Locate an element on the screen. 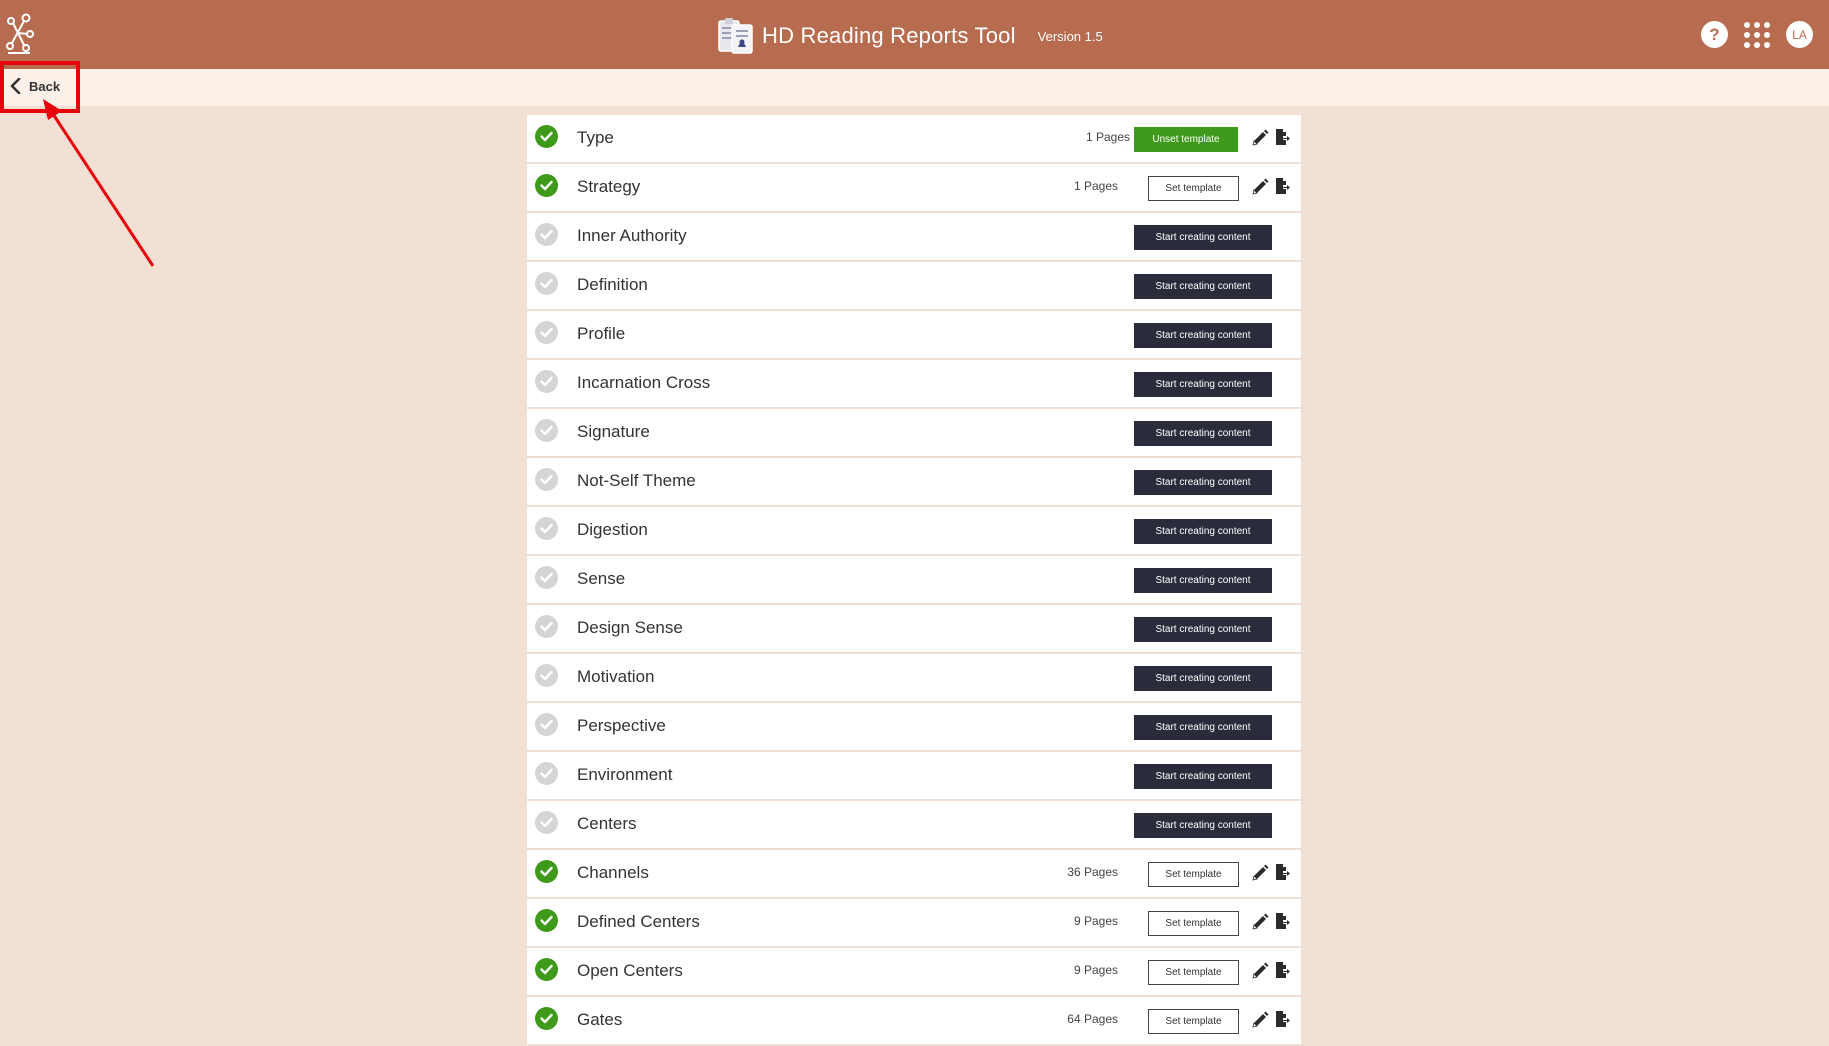 The image size is (1829, 1046). sub-navigation-bar is located at coordinates (914, 87).